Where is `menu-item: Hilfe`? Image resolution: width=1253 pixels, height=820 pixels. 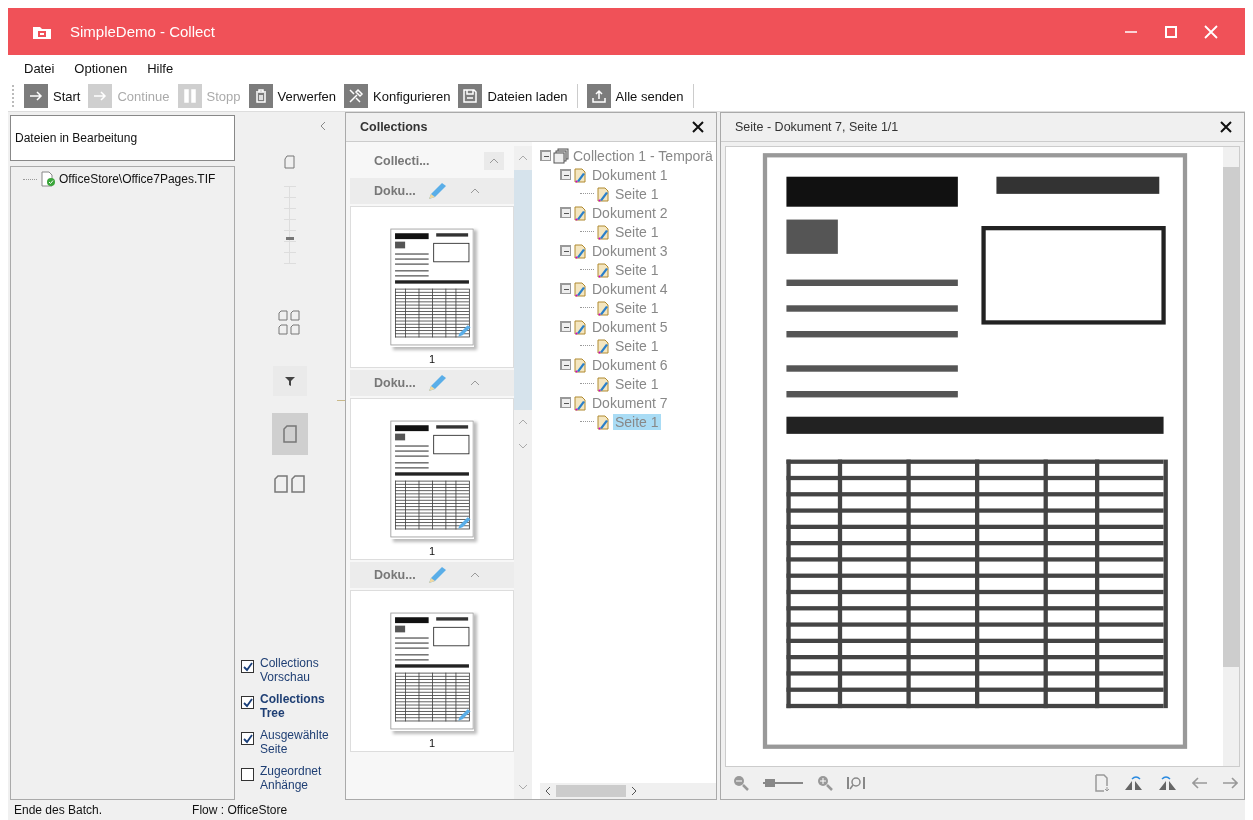 menu-item: Hilfe is located at coordinates (160, 71).